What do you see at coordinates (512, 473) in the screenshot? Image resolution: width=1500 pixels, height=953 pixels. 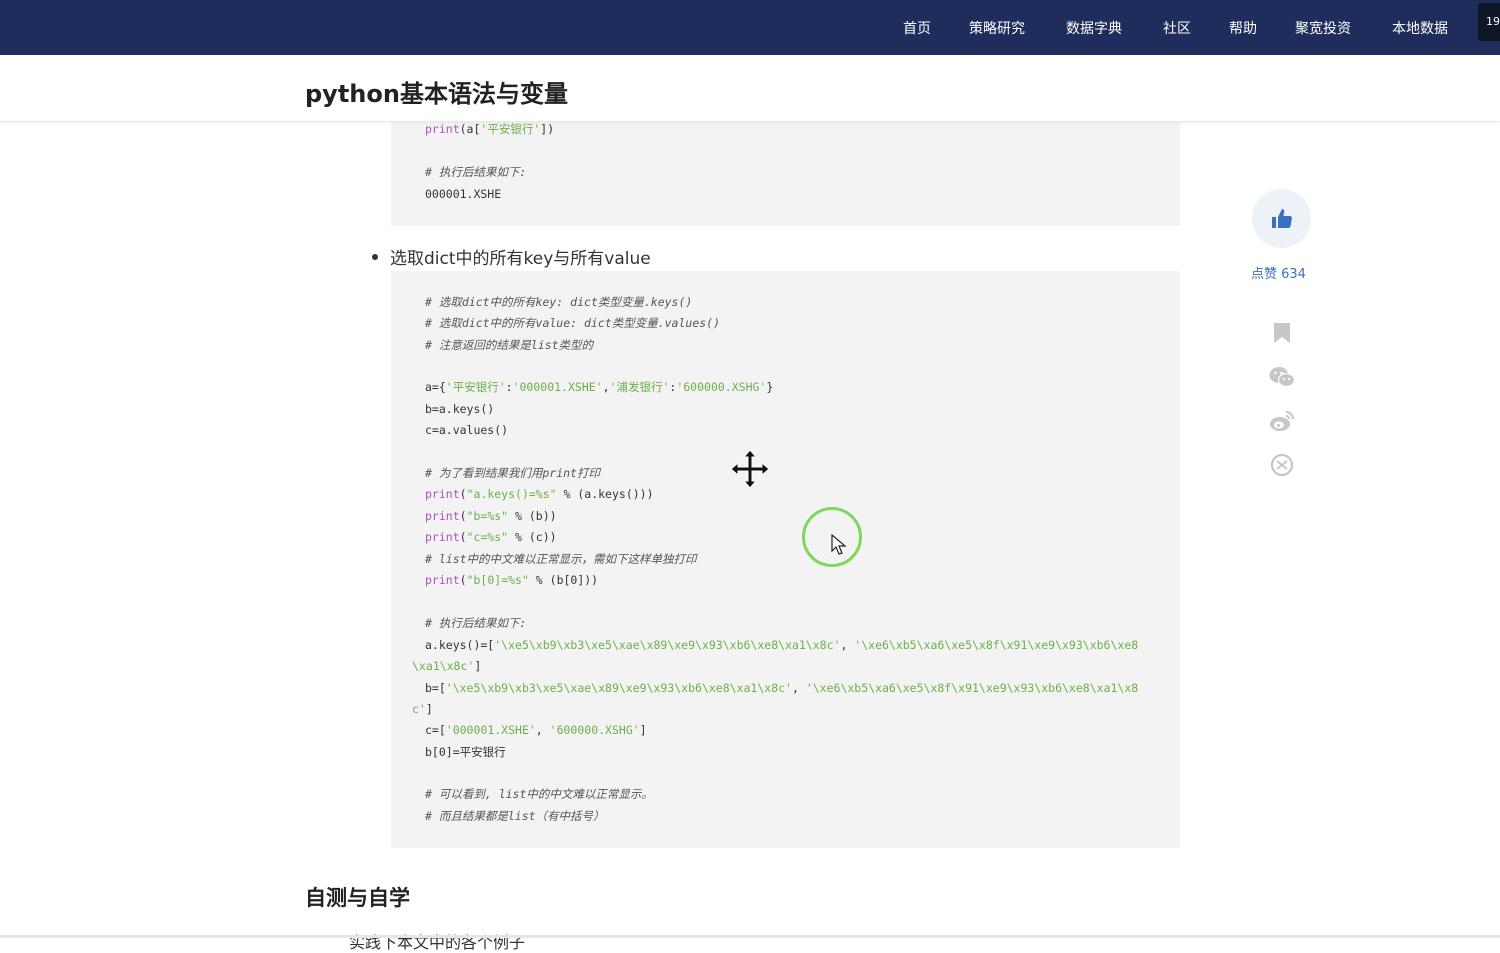 I see `code-comment: # 为了看到结果我们用print打印` at bounding box center [512, 473].